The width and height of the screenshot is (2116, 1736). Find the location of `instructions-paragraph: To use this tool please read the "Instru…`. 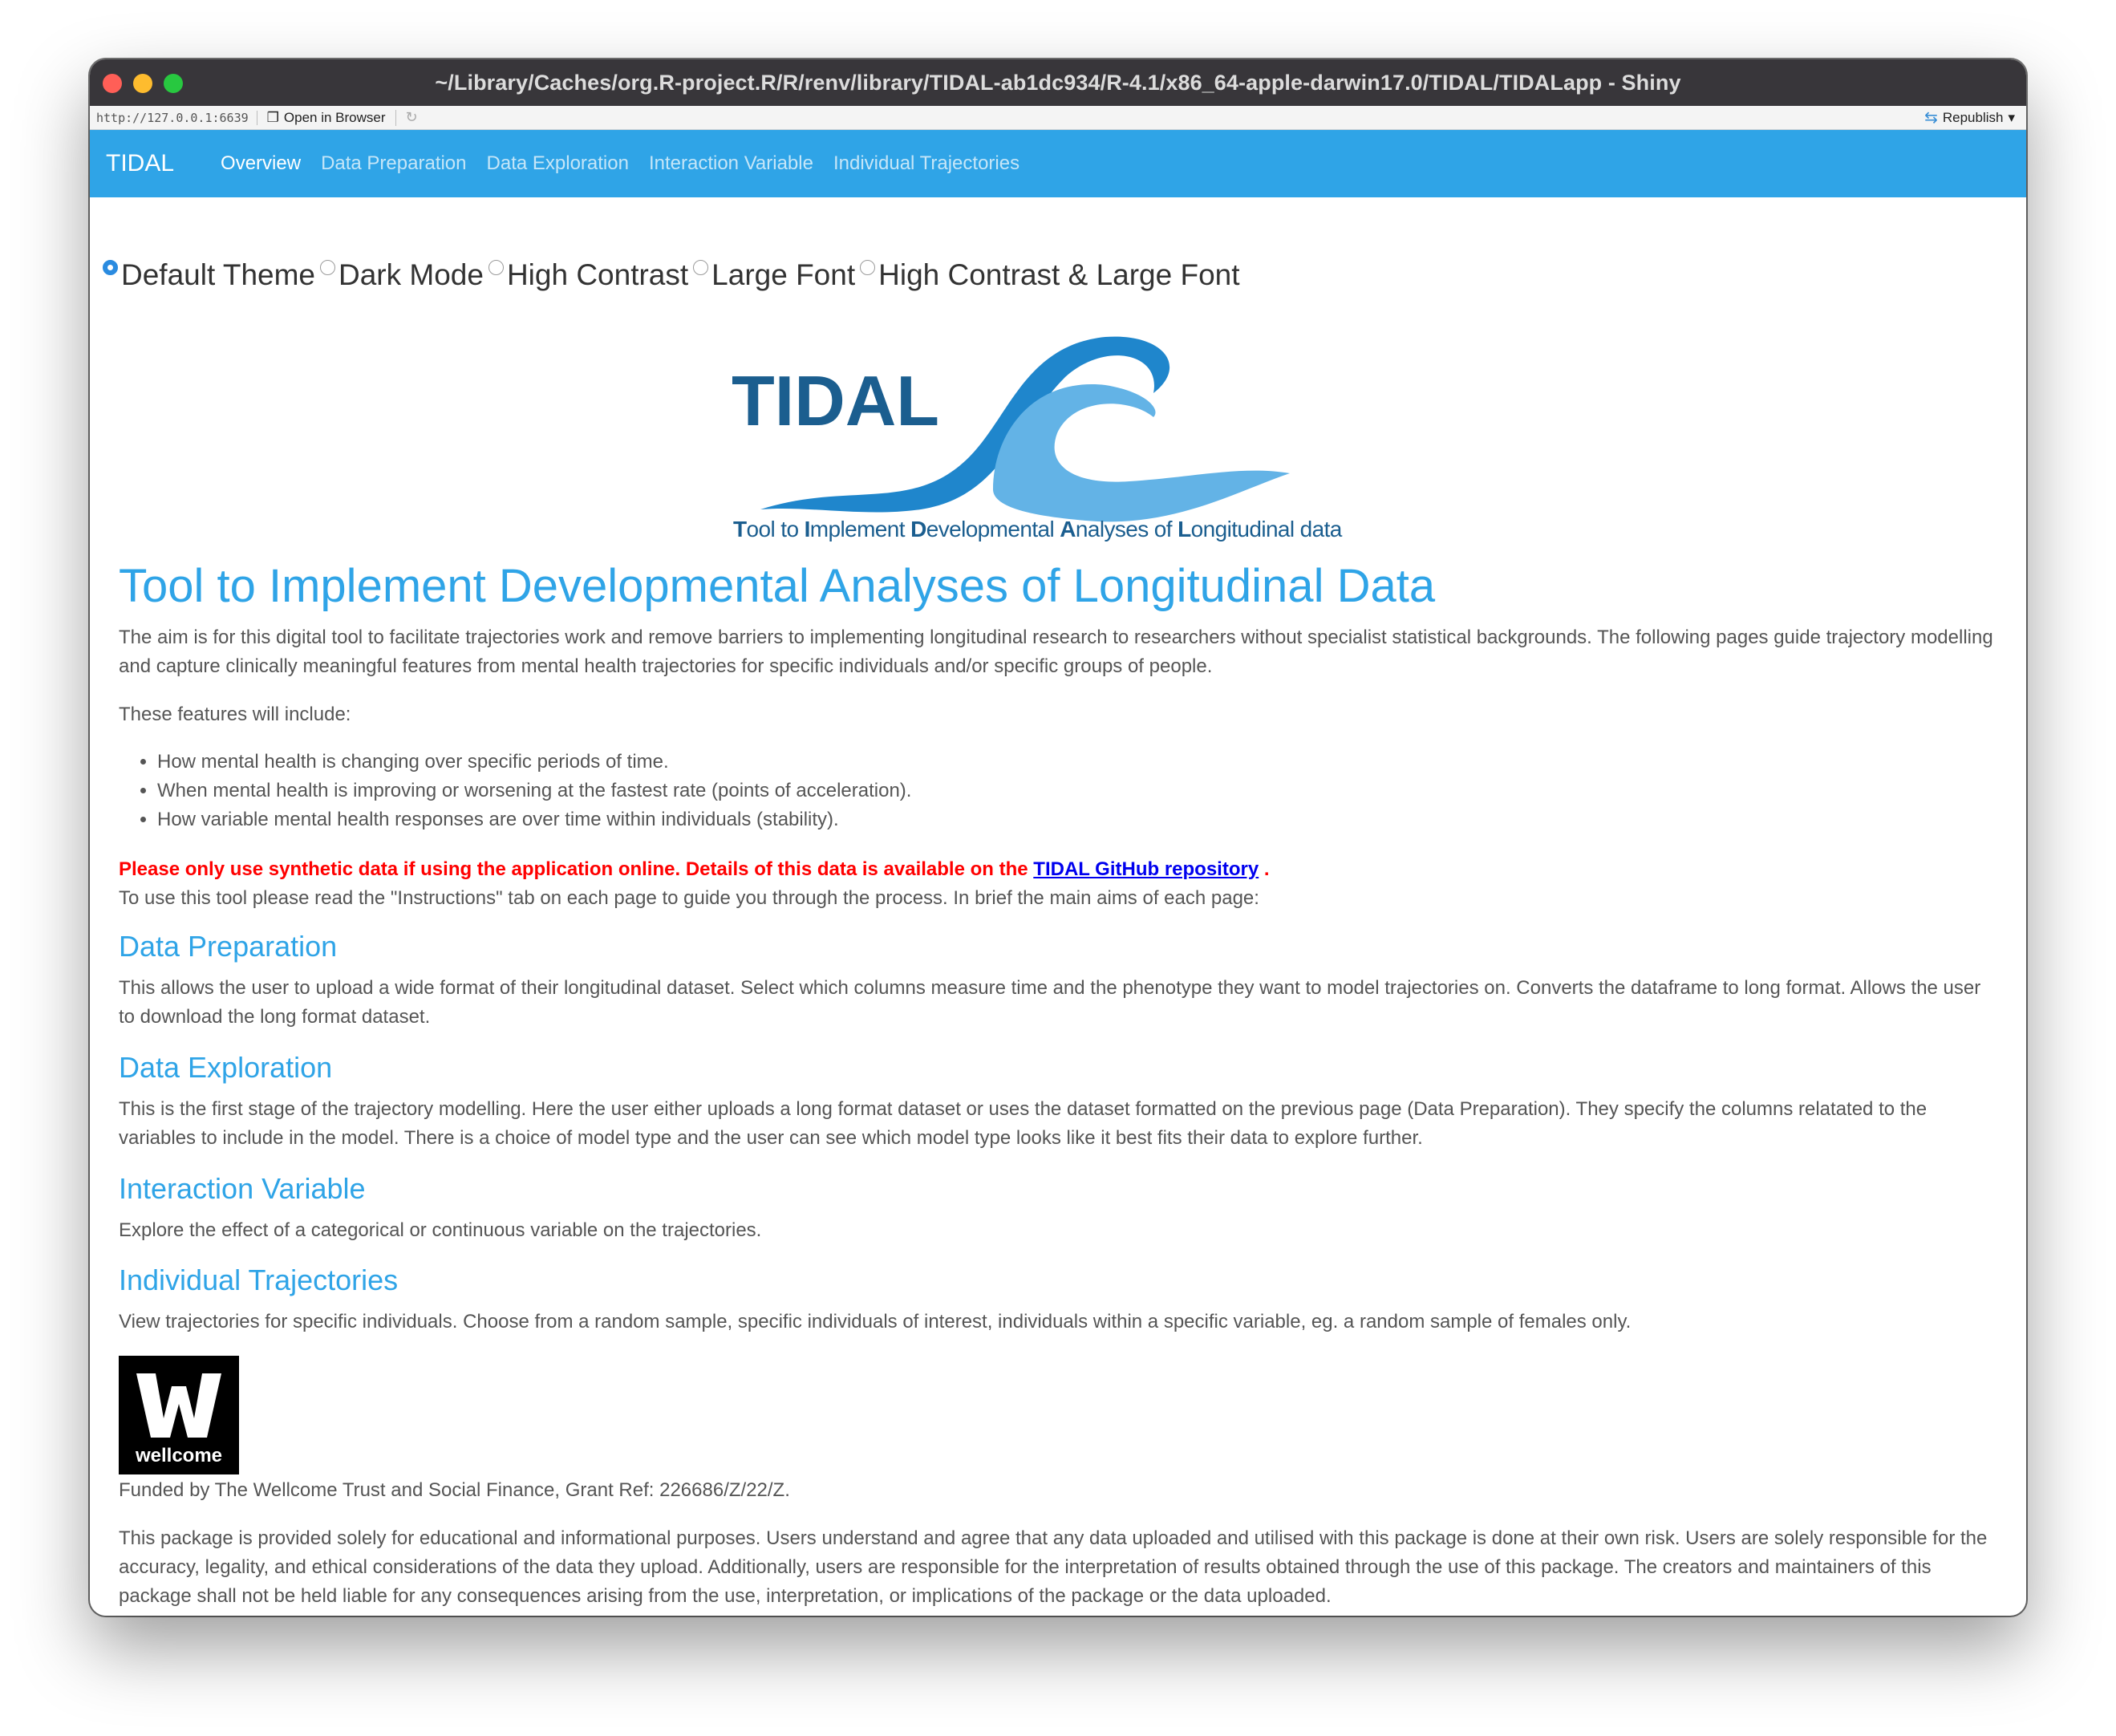

instructions-paragraph: To use this tool please read the "Instru… is located at coordinates (689, 898).